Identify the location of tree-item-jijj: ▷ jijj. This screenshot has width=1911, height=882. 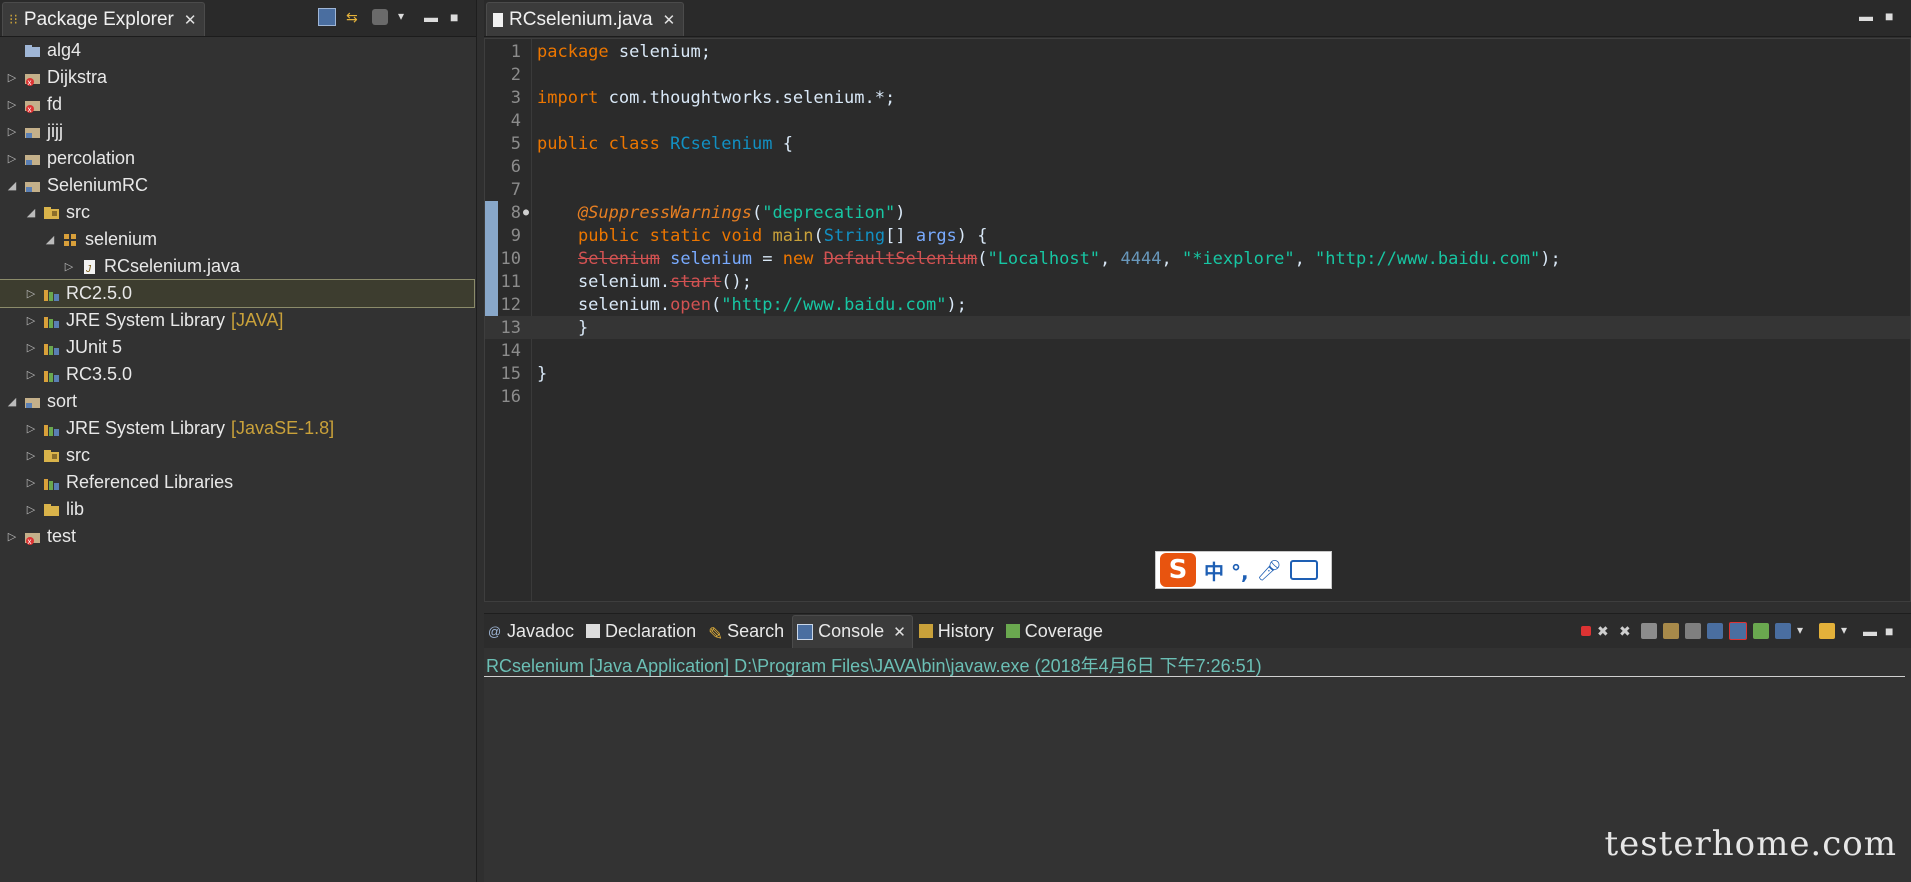
(238, 131).